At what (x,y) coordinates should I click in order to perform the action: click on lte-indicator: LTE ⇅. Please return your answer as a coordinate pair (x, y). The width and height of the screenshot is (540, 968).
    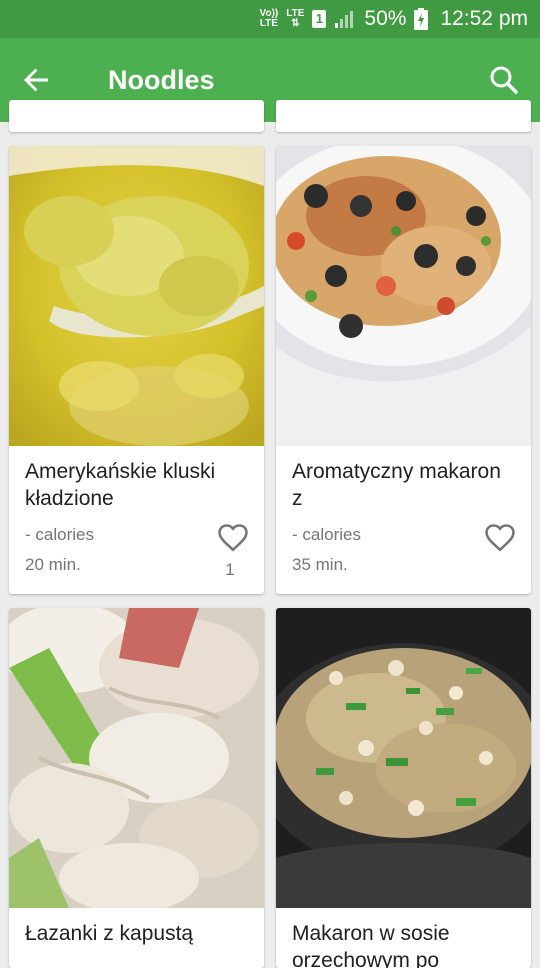
    Looking at the image, I should click on (295, 19).